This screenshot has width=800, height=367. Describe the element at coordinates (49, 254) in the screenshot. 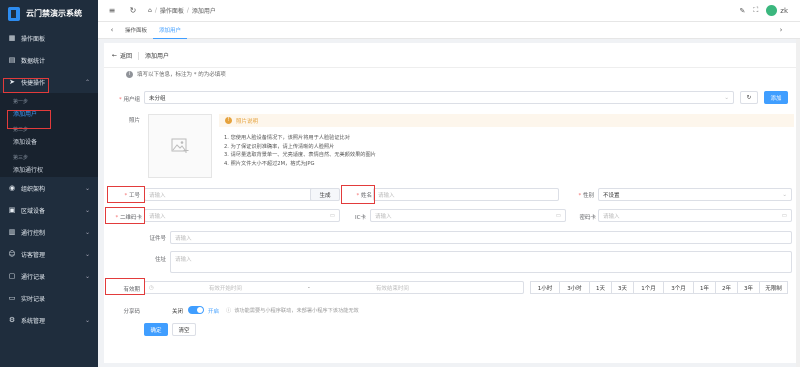

I see `sidebar-item-visitors: ☺ 访客管理 ⌄` at that location.